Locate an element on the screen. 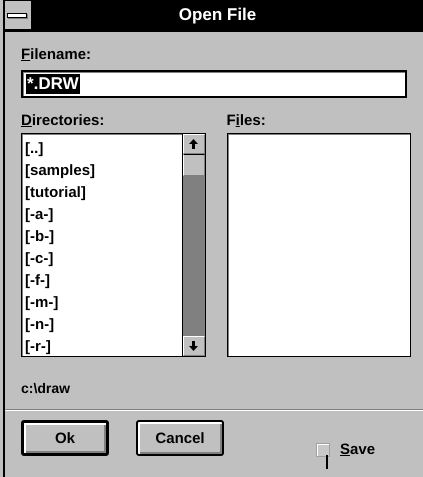  current-directory: c:\draw is located at coordinates (46, 388).